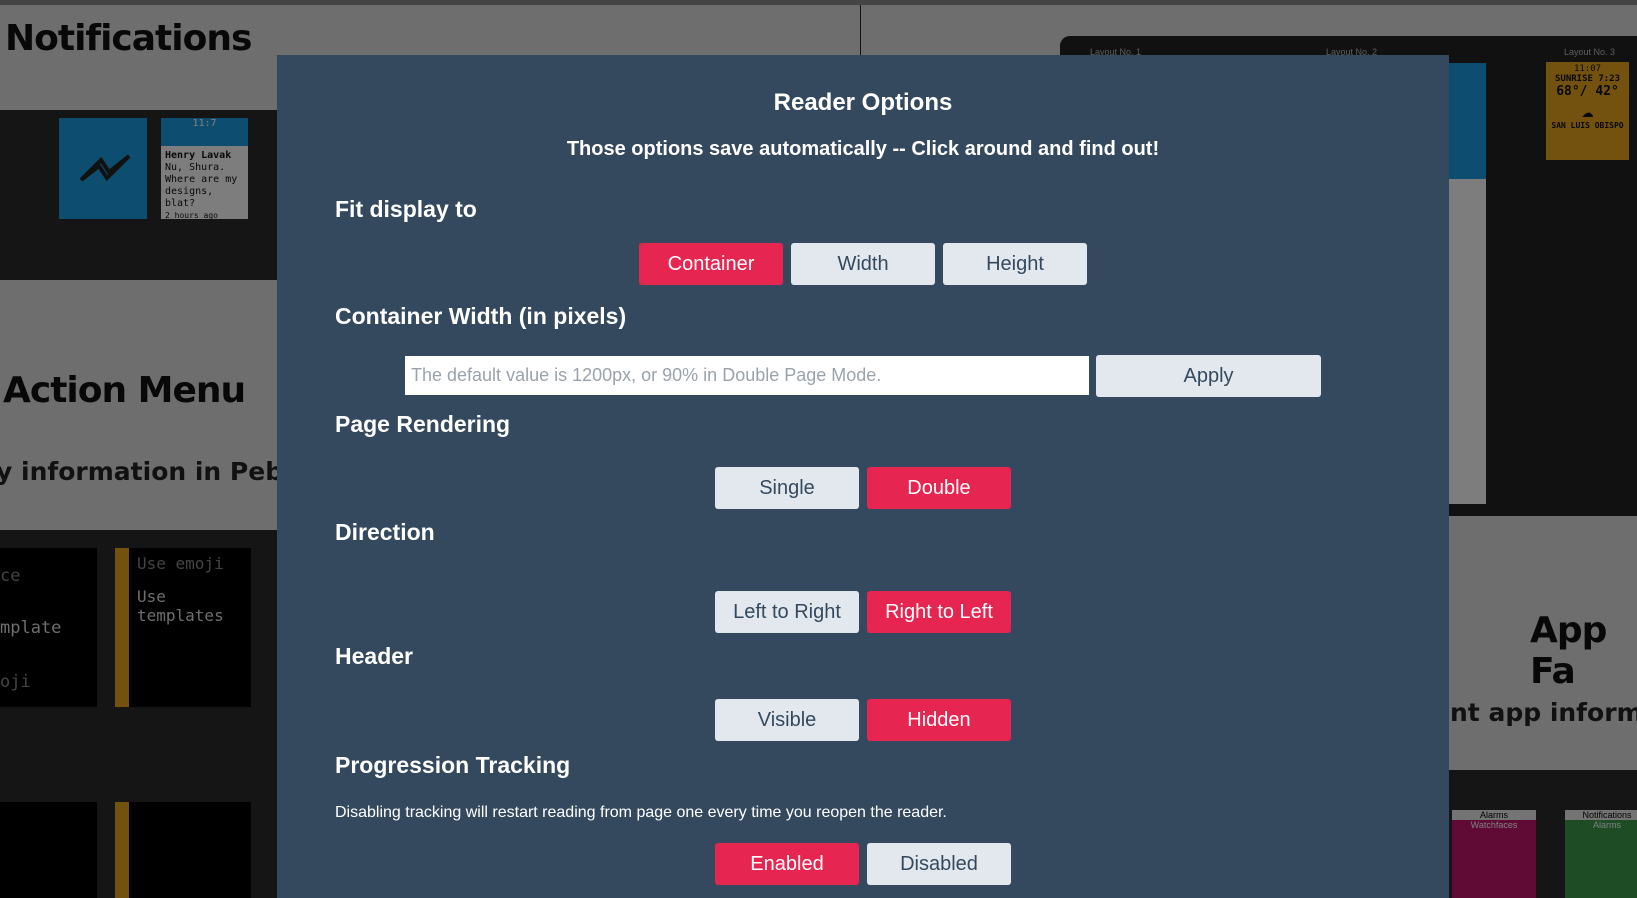 The width and height of the screenshot is (1637, 898). Describe the element at coordinates (406, 209) in the screenshot. I see `fit-display-heading: Fit display to` at that location.